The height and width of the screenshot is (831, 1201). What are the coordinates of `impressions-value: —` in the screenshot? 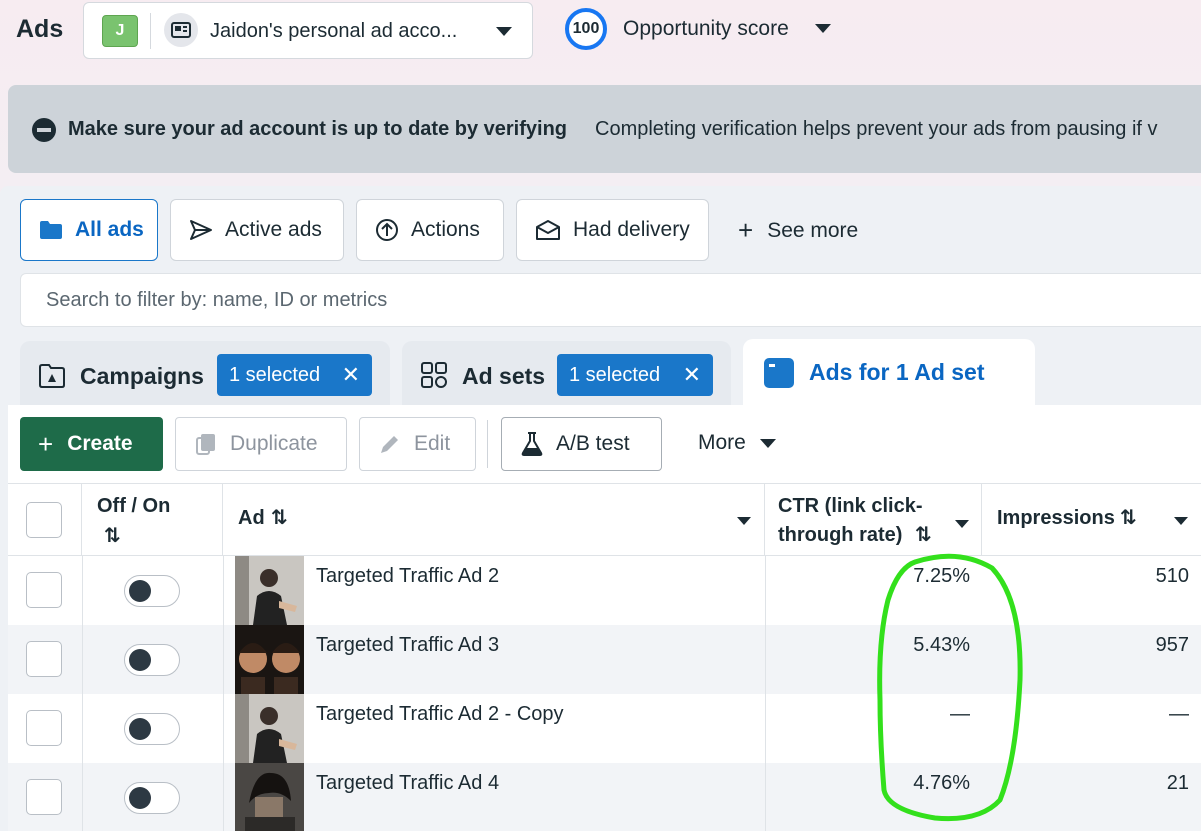 It's located at (1179, 714).